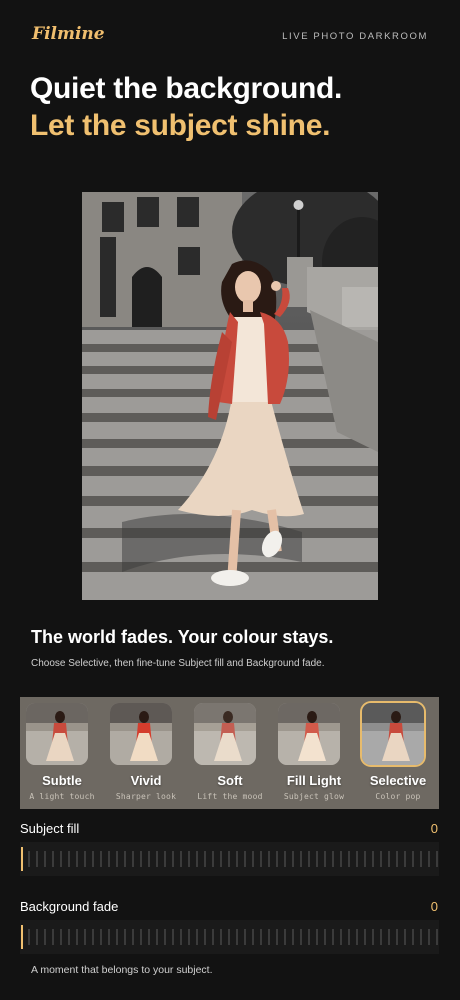  Describe the element at coordinates (62, 780) in the screenshot. I see `preset-name: Subtle` at that location.